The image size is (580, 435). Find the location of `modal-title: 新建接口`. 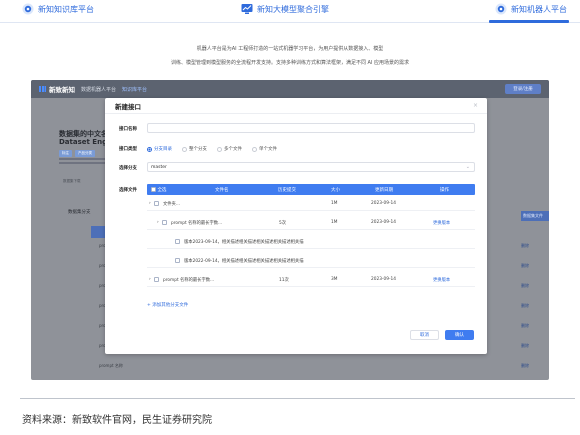

modal-title: 新建接口 is located at coordinates (128, 107).